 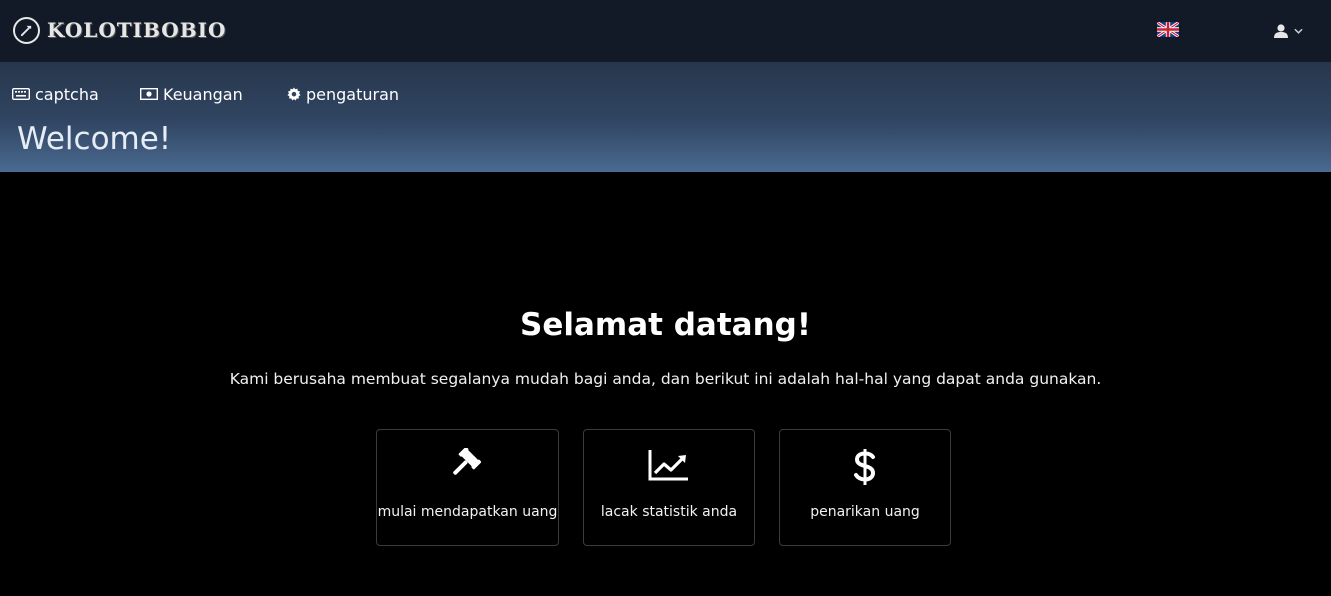 What do you see at coordinates (467, 512) in the screenshot?
I see `card-label: mulai mendapatkan uang` at bounding box center [467, 512].